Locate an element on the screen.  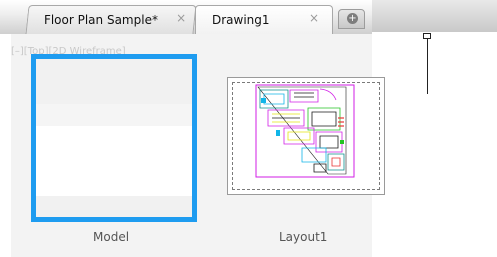
tab-drawing1: Drawing1 × is located at coordinates (264, 19).